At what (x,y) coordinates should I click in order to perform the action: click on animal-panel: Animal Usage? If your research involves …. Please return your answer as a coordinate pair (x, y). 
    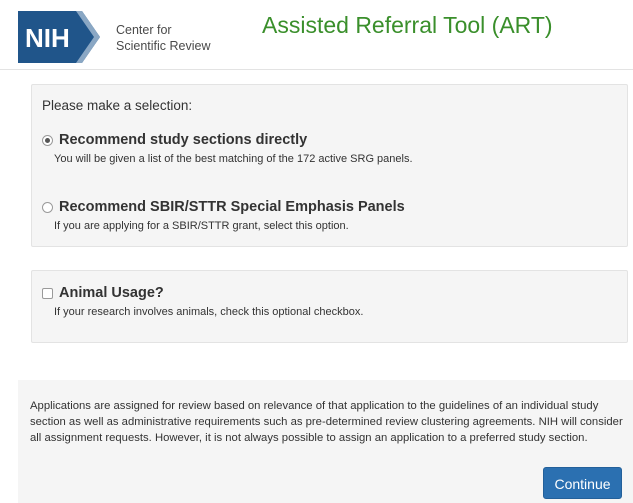
    Looking at the image, I should click on (329, 306).